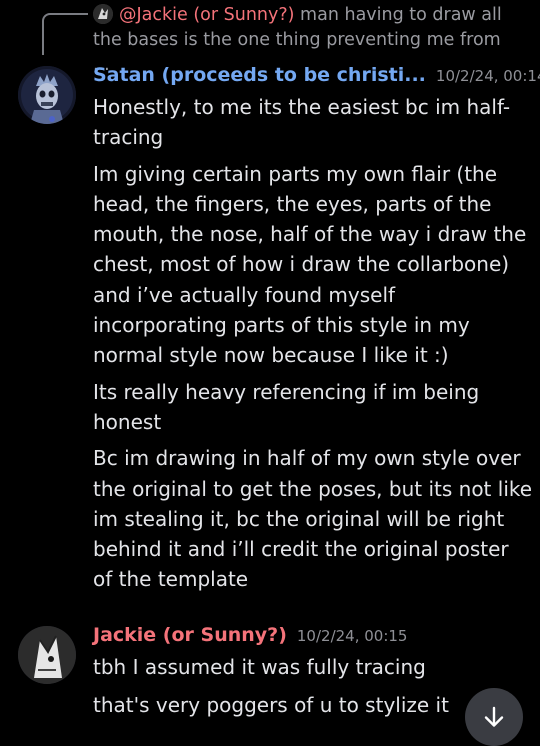  Describe the element at coordinates (352, 636) in the screenshot. I see `timestamp: 10/2/24, 00:15` at that location.